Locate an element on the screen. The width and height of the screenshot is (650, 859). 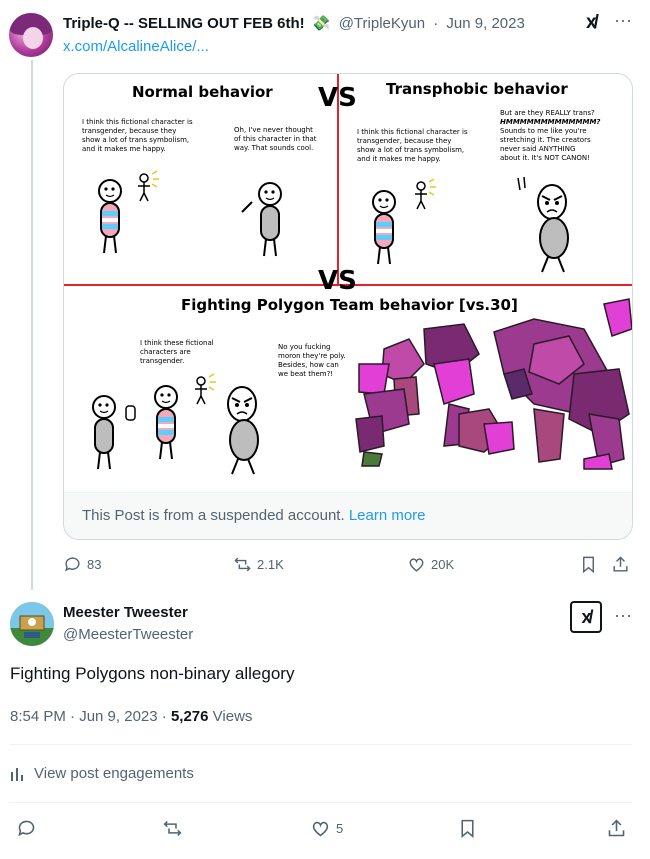
comic-title-bottom: Fighting Polygon Team behavior [vs.30] is located at coordinates (349, 305).